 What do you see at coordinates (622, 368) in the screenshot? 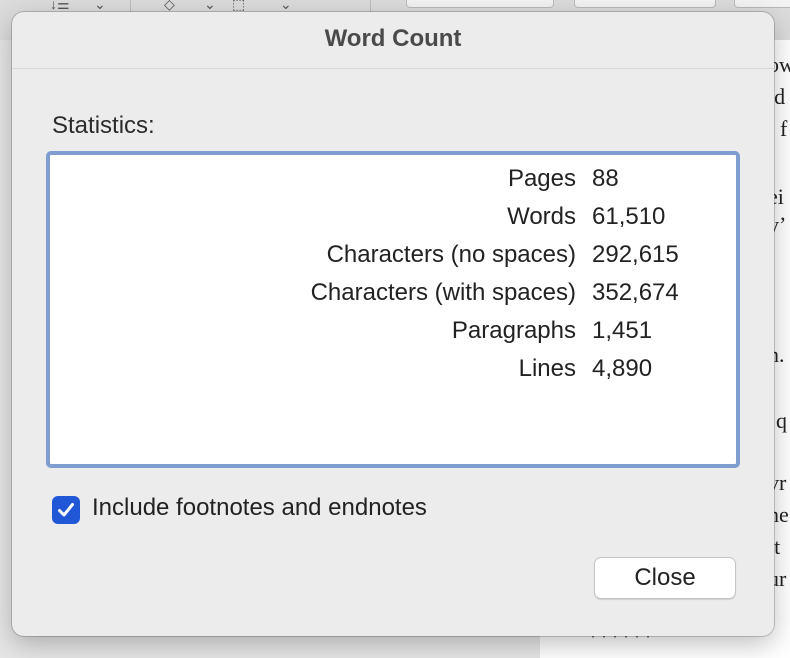
I see `stat-value: 4,890` at bounding box center [622, 368].